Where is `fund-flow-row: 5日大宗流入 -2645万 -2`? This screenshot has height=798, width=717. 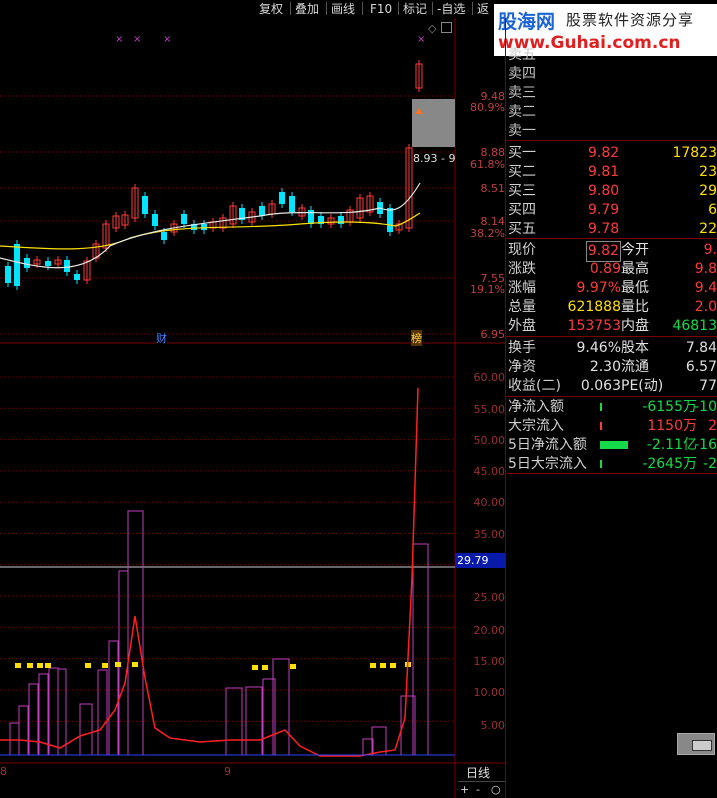
fund-flow-row: 5日大宗流入 -2645万 -2 is located at coordinates (612, 464).